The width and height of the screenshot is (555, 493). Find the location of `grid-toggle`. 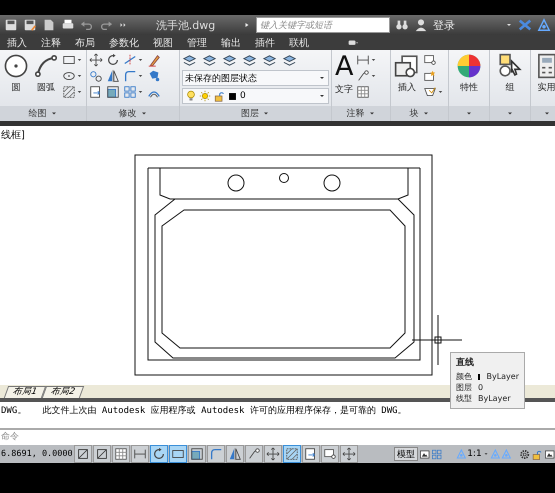

grid-toggle is located at coordinates (121, 454).